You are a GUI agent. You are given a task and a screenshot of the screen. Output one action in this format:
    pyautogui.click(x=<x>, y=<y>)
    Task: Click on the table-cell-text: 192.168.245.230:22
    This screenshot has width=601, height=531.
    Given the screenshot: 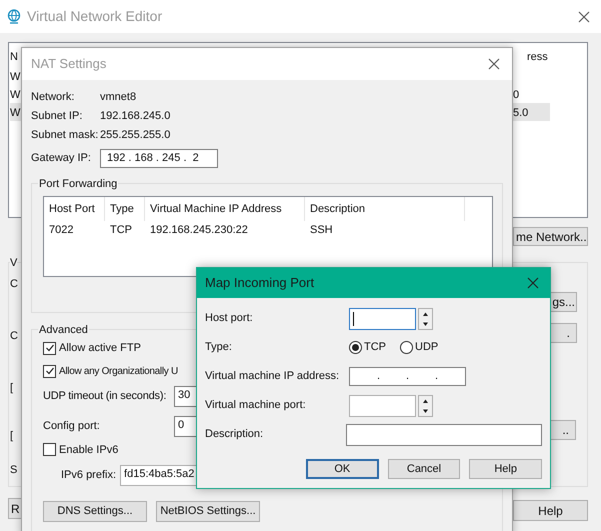 What is the action you would take?
    pyautogui.click(x=199, y=230)
    